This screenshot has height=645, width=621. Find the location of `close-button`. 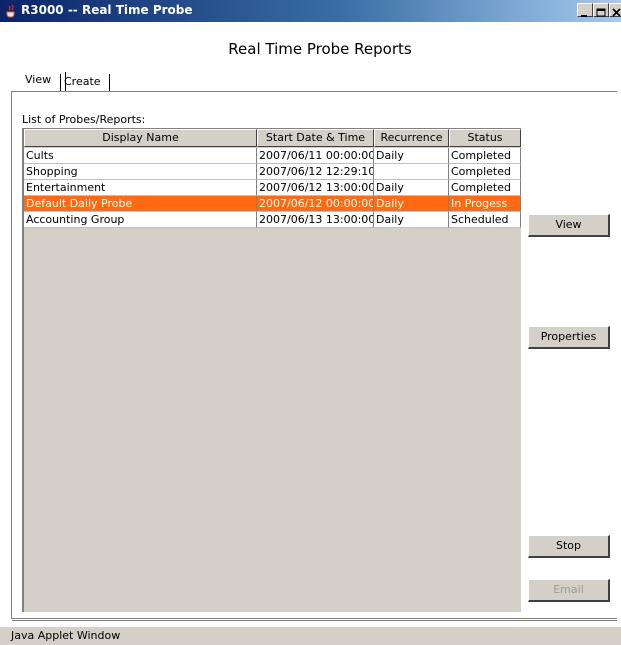

close-button is located at coordinates (615, 10).